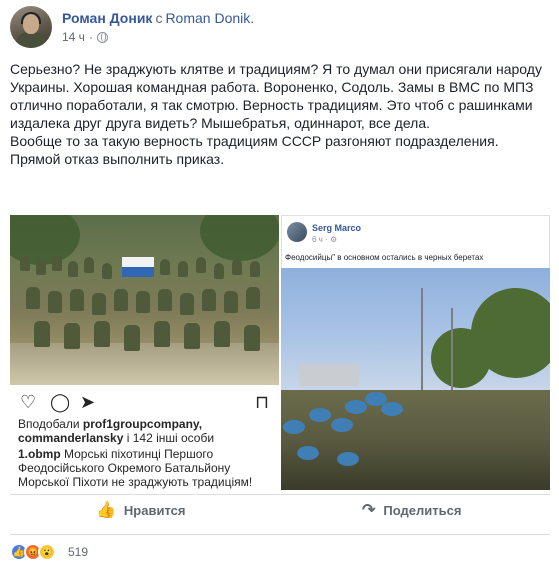 The height and width of the screenshot is (568, 559). Describe the element at coordinates (60, 402) in the screenshot. I see `comment-icon: ◯` at that location.